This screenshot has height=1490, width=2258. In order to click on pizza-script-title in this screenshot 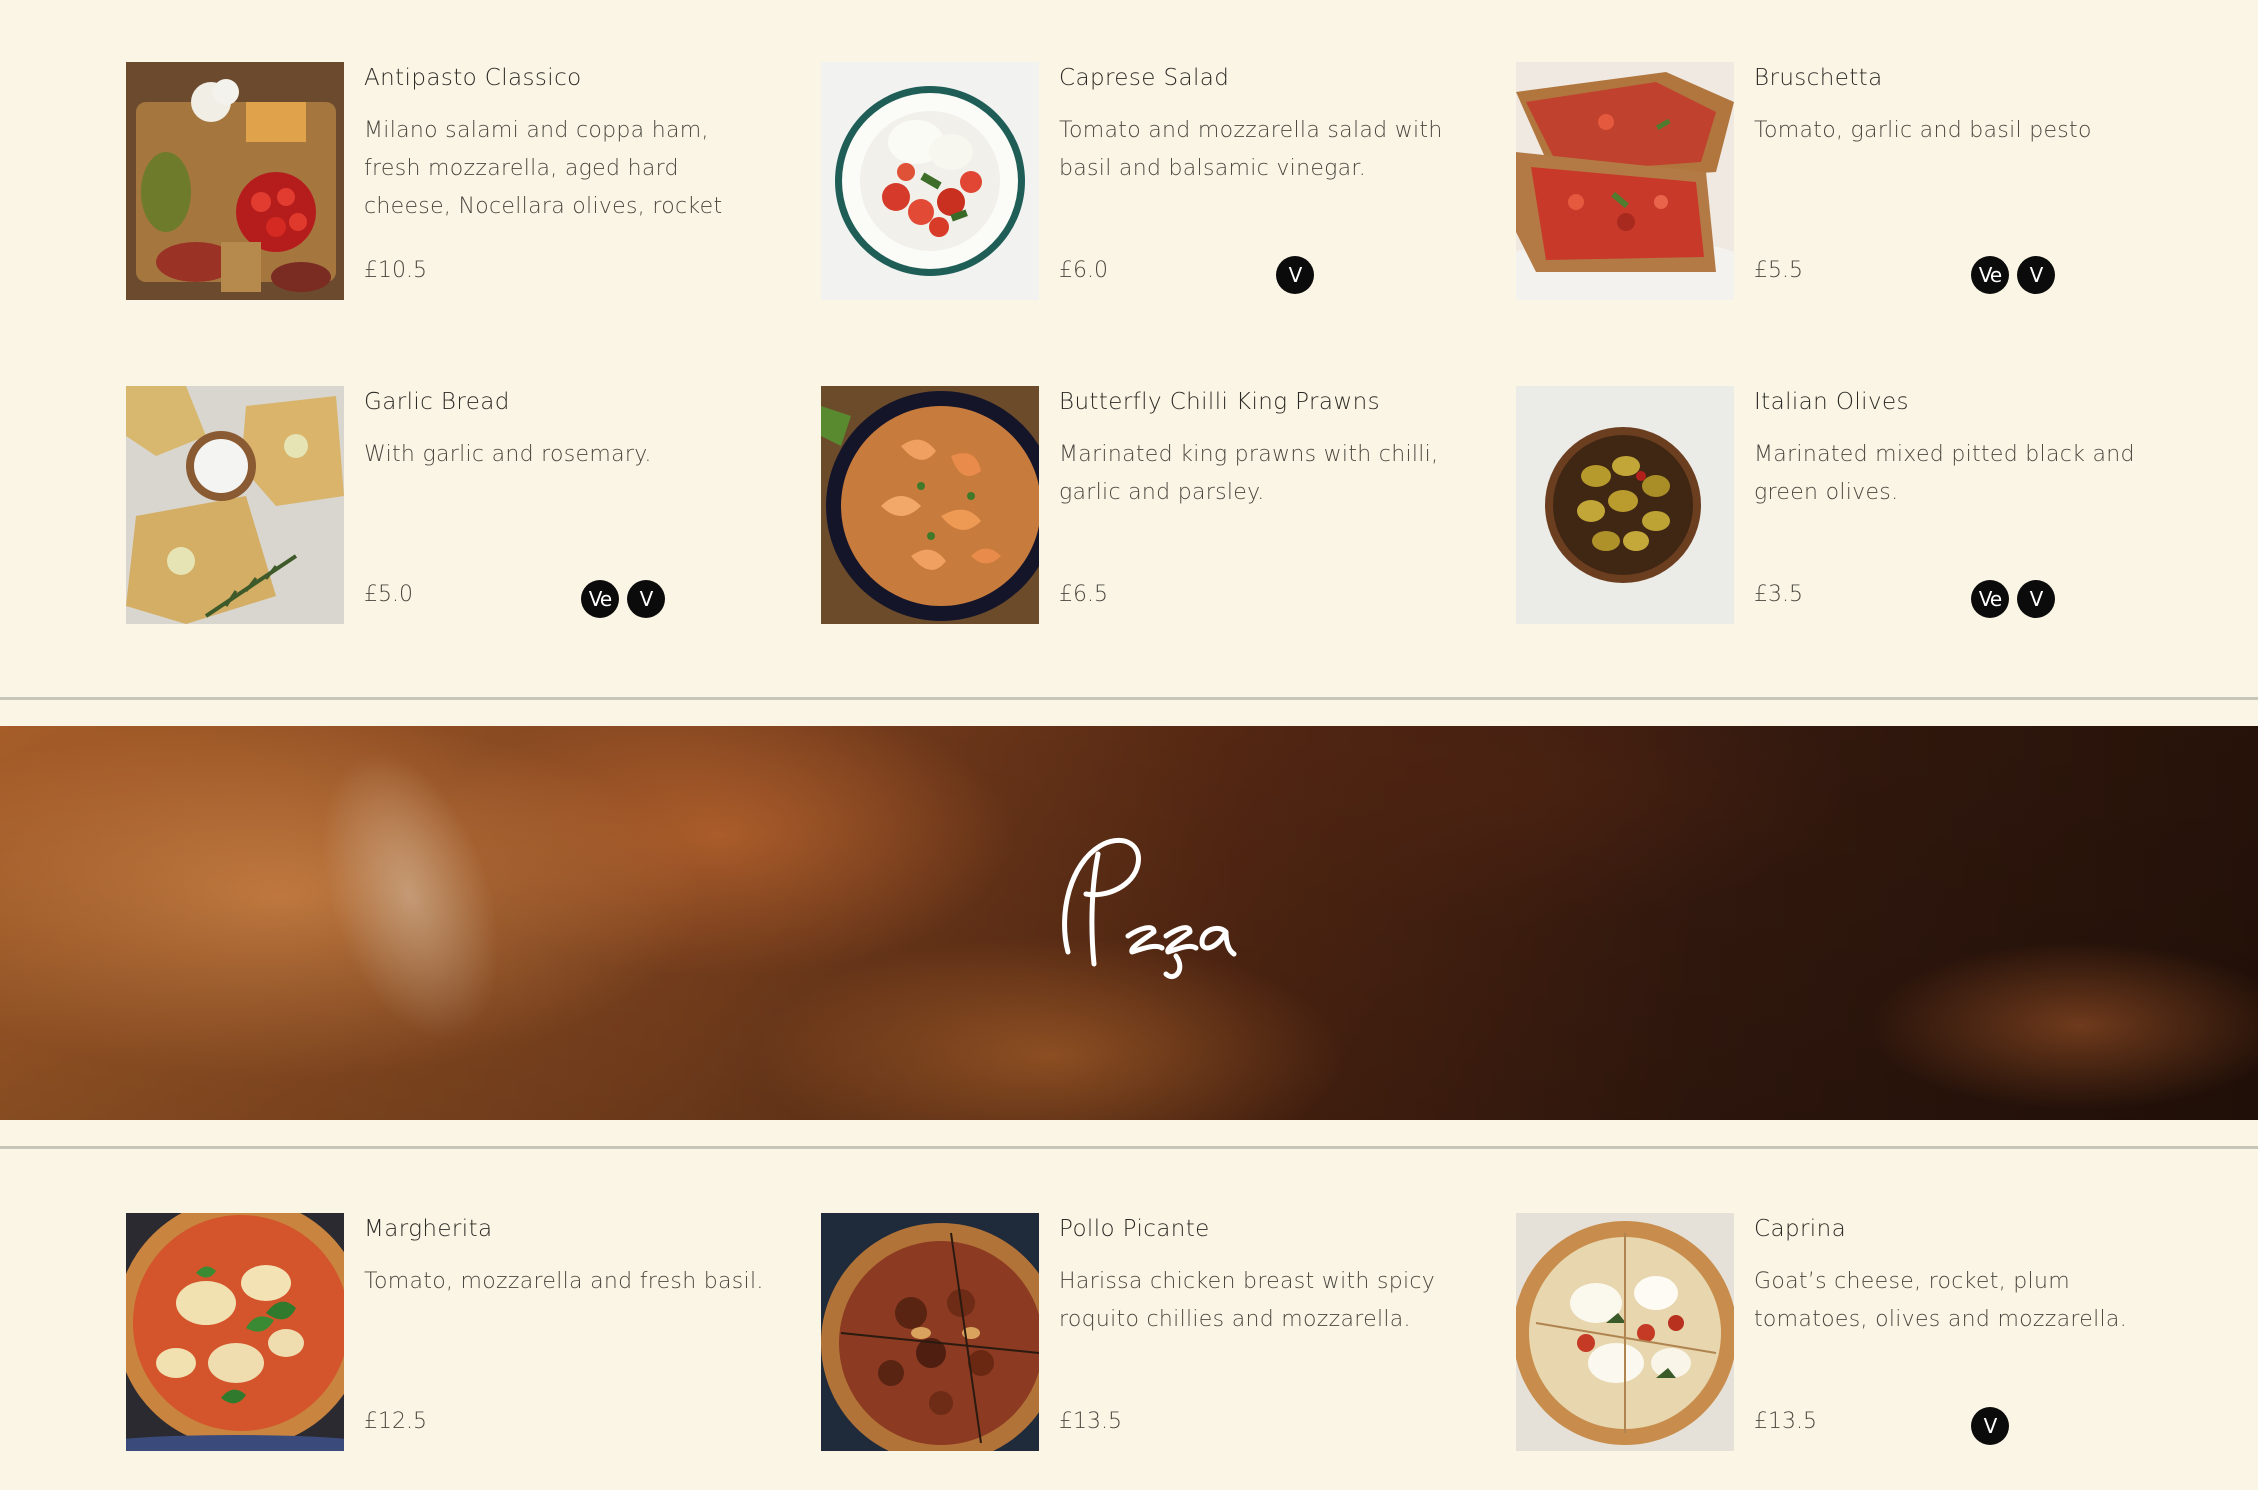, I will do `click(1149, 908)`.